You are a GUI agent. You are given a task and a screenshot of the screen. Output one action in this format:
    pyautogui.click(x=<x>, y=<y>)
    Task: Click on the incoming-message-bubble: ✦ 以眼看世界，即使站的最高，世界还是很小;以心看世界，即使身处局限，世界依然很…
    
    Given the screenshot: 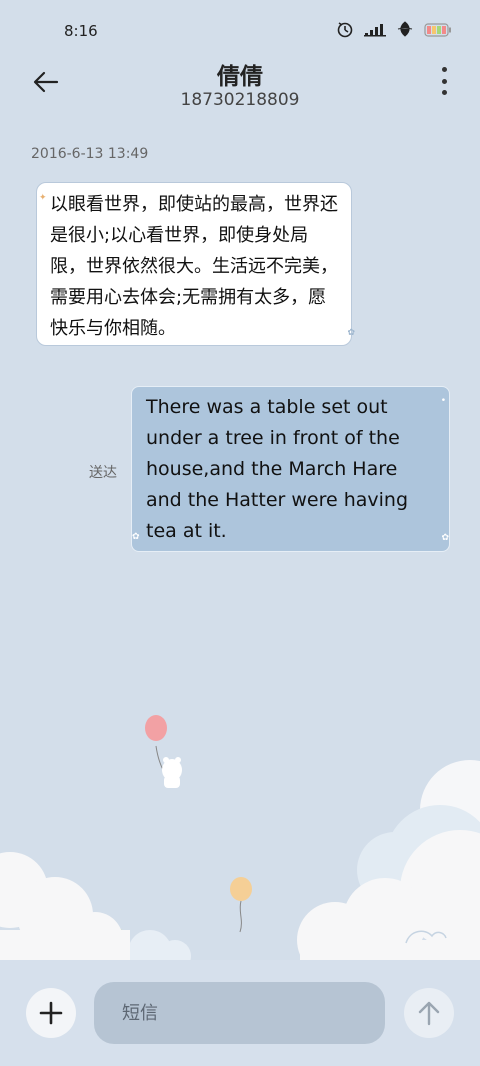 What is the action you would take?
    pyautogui.click(x=195, y=264)
    